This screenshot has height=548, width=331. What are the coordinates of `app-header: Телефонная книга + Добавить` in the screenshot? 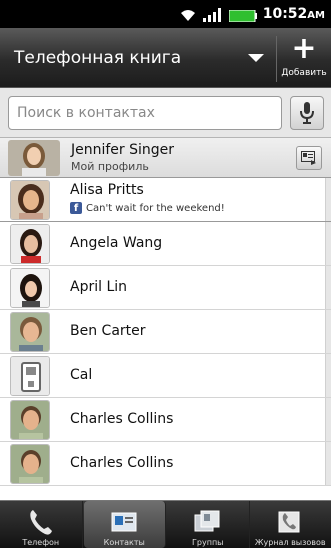 It's located at (165, 58).